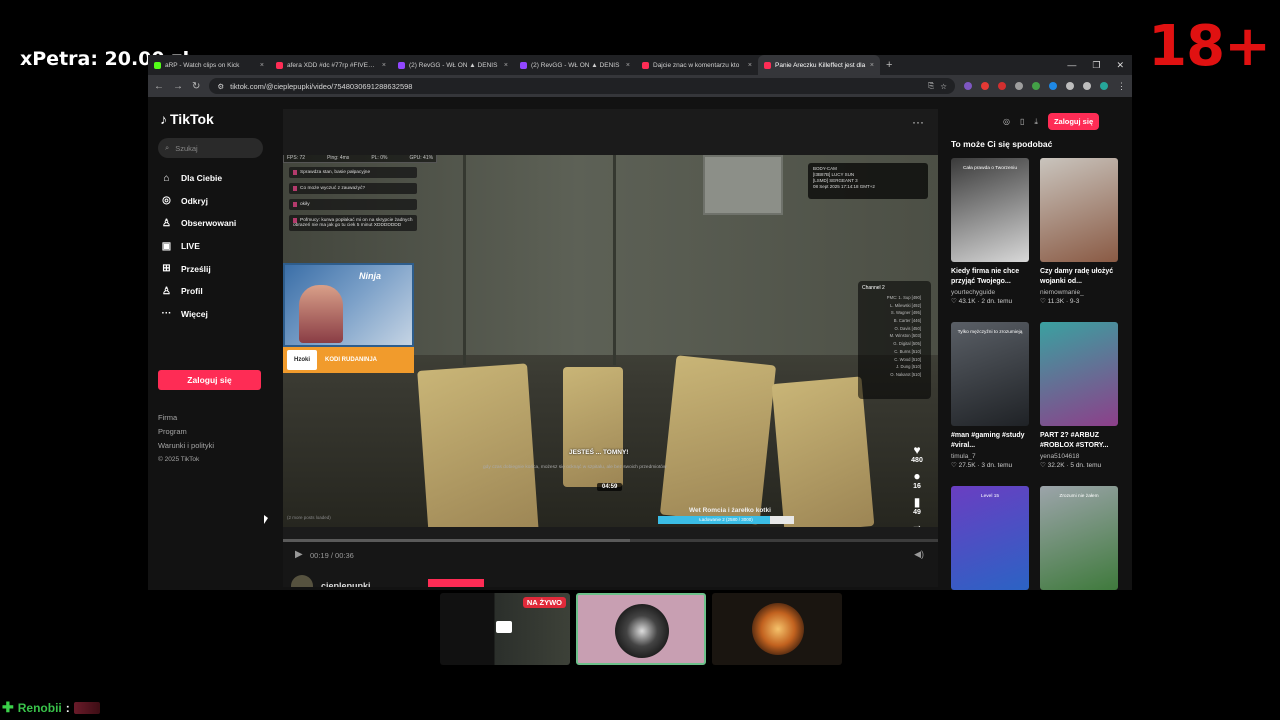 This screenshot has height=720, width=1280. Describe the element at coordinates (166, 314) in the screenshot. I see `more-icon: ···` at that location.